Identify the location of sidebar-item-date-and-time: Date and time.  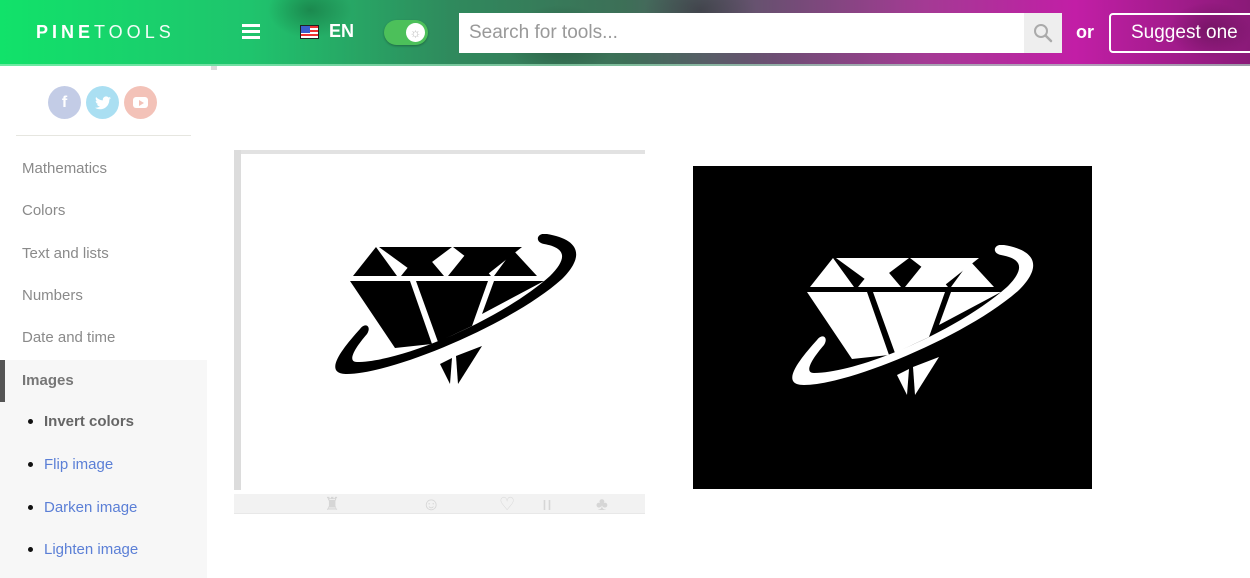
(68, 337).